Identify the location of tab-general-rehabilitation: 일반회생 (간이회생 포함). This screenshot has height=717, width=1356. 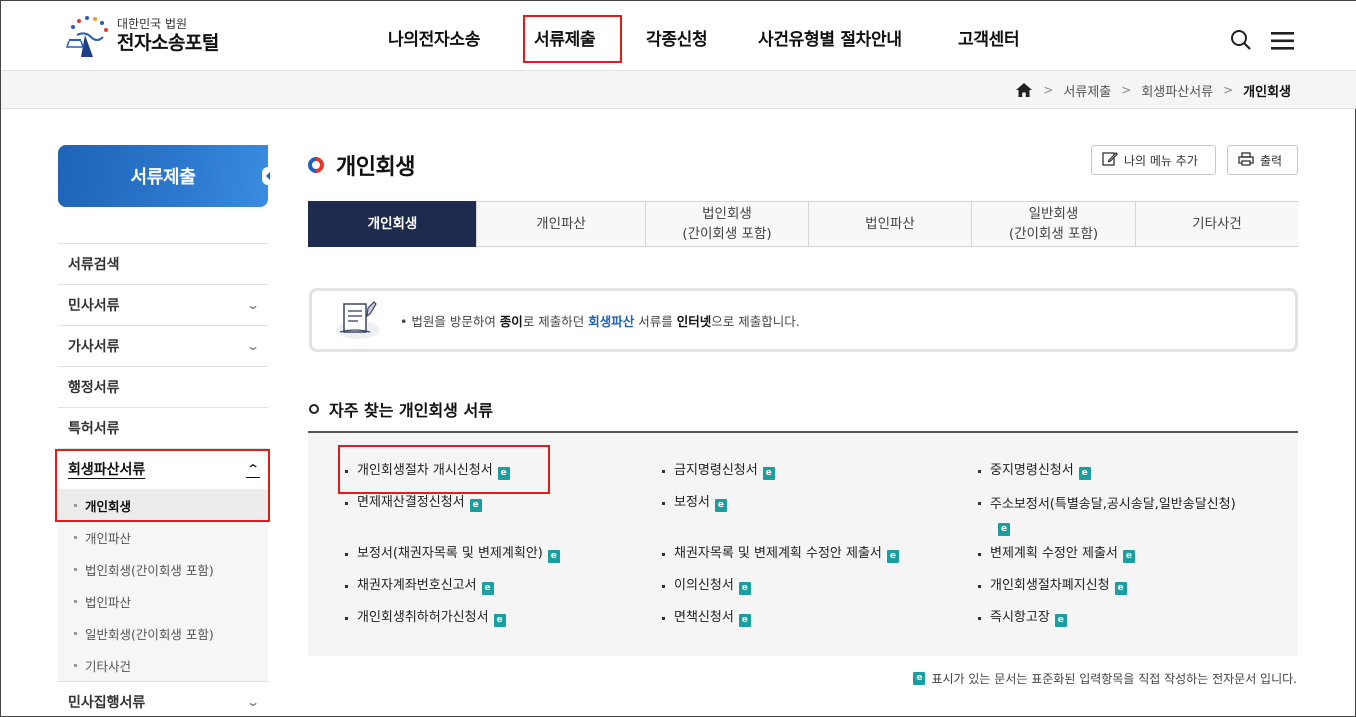
(1053, 224).